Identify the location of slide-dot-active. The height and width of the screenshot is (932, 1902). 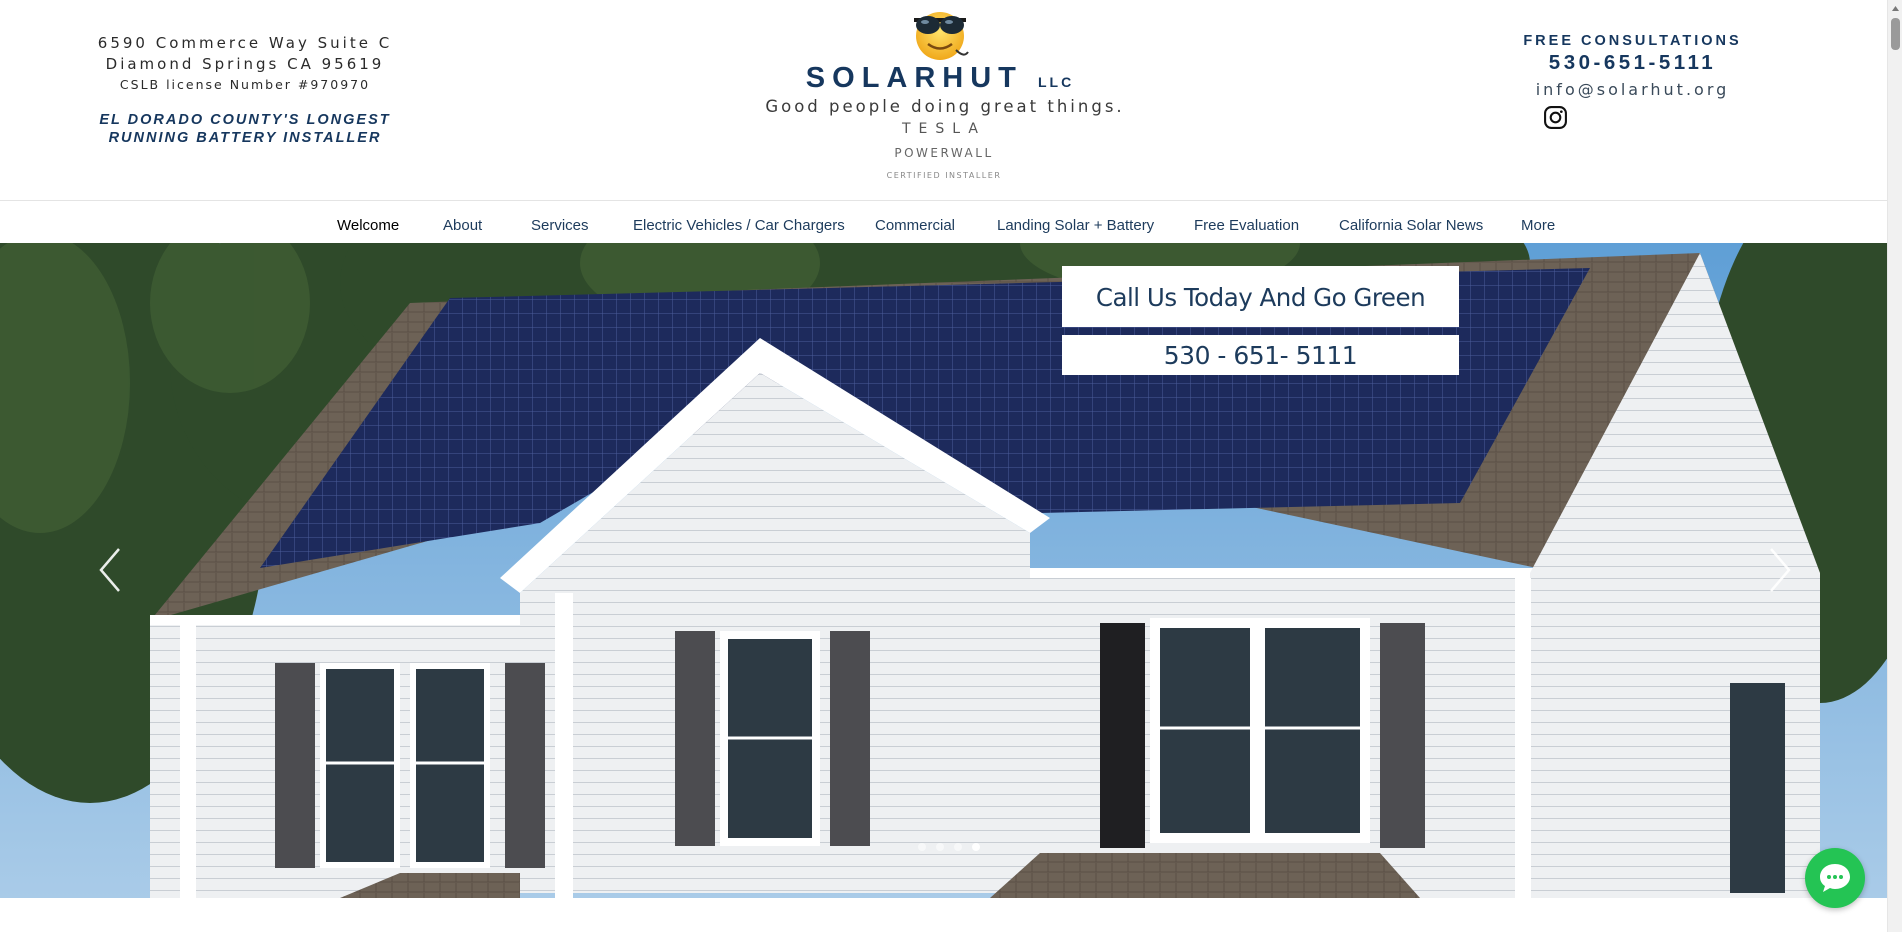
(976, 847).